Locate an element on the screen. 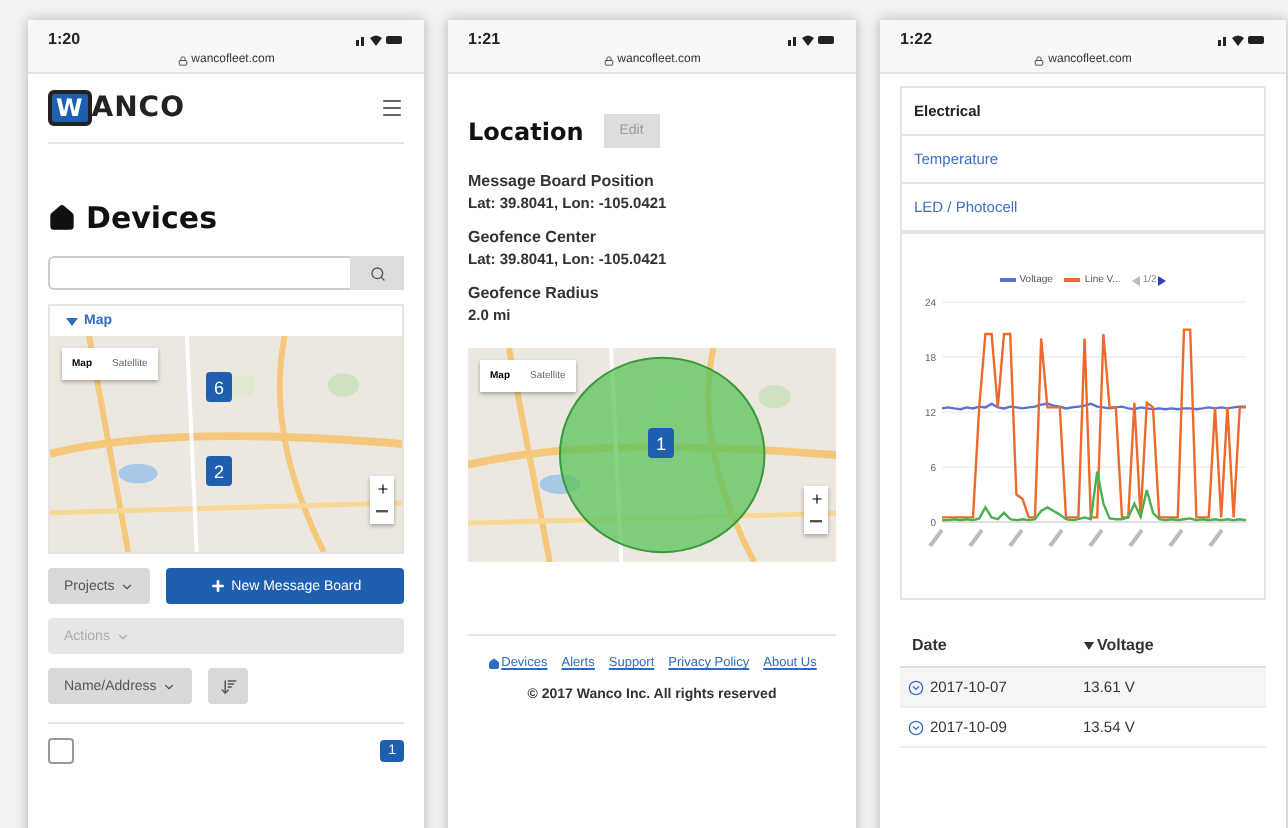 This screenshot has height=828, width=1288. clock-time: 1:20 is located at coordinates (64, 39).